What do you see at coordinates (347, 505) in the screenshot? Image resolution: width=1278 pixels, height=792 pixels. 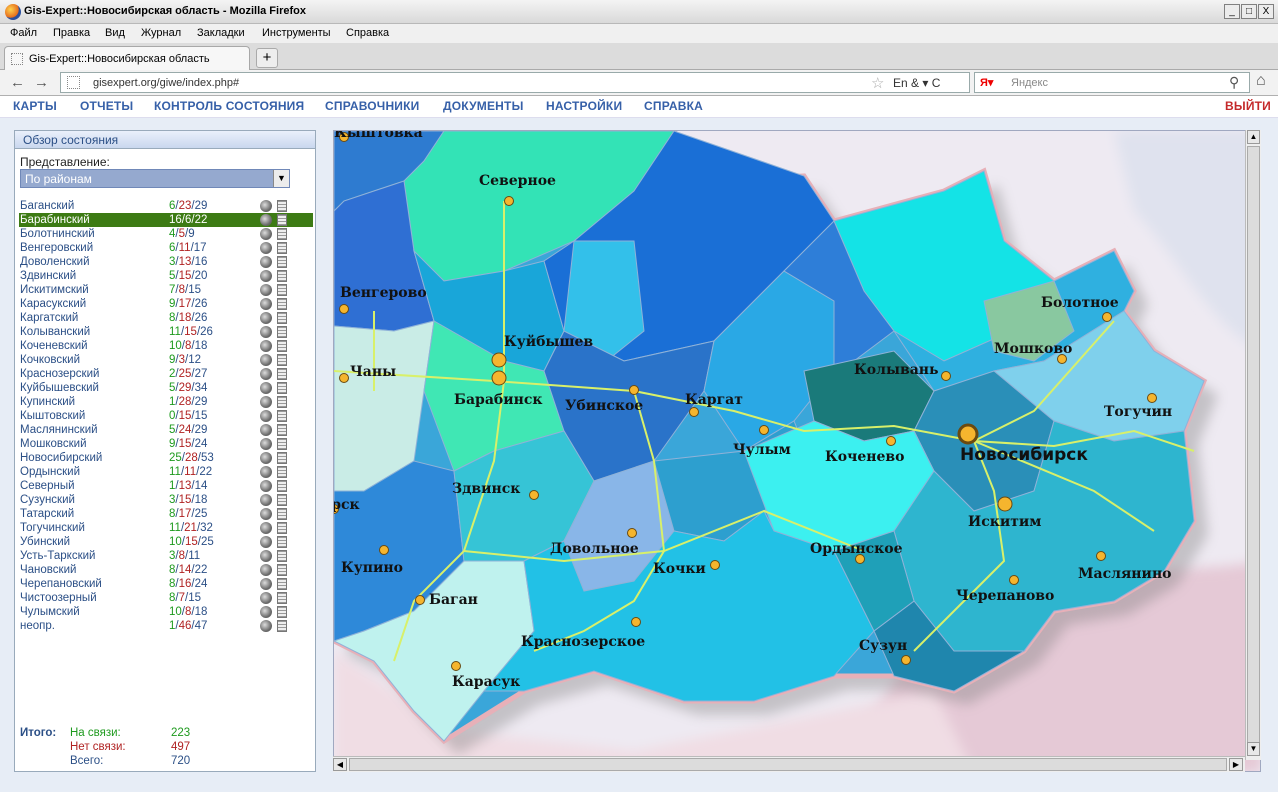 I see `city-marker: Татарск` at bounding box center [347, 505].